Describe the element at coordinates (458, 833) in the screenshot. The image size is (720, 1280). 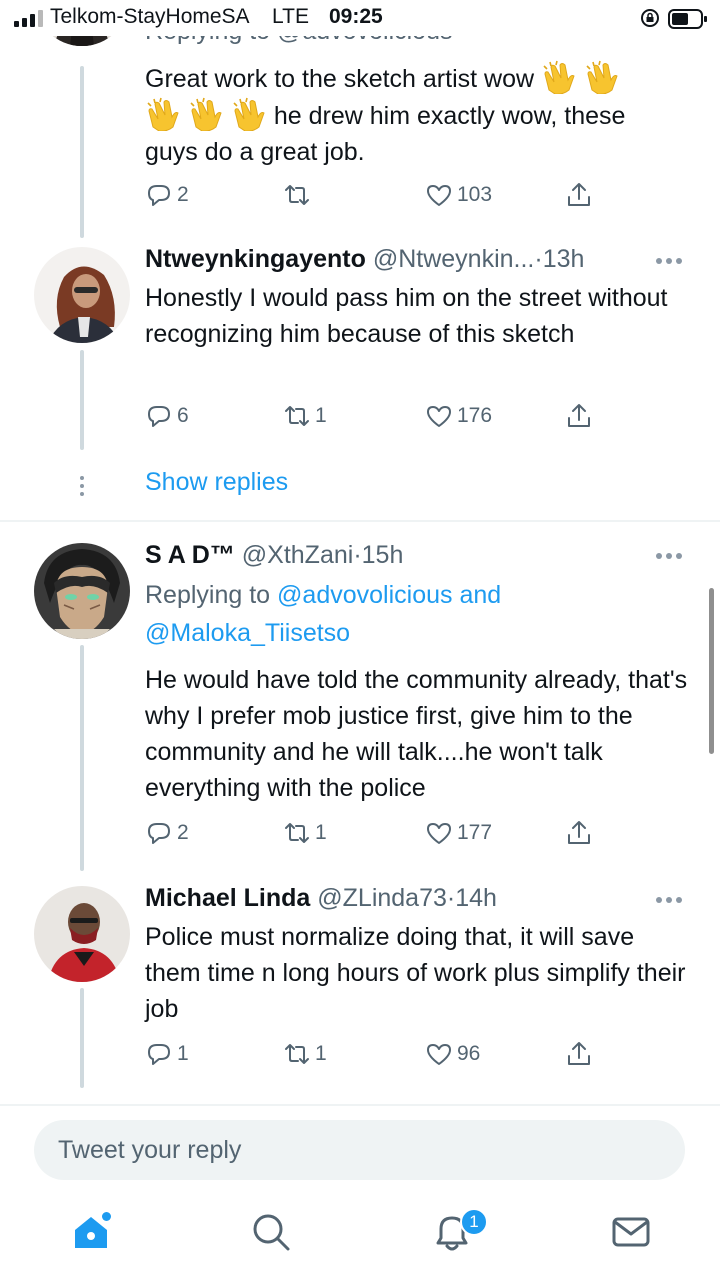
I see `like-button: 177` at that location.